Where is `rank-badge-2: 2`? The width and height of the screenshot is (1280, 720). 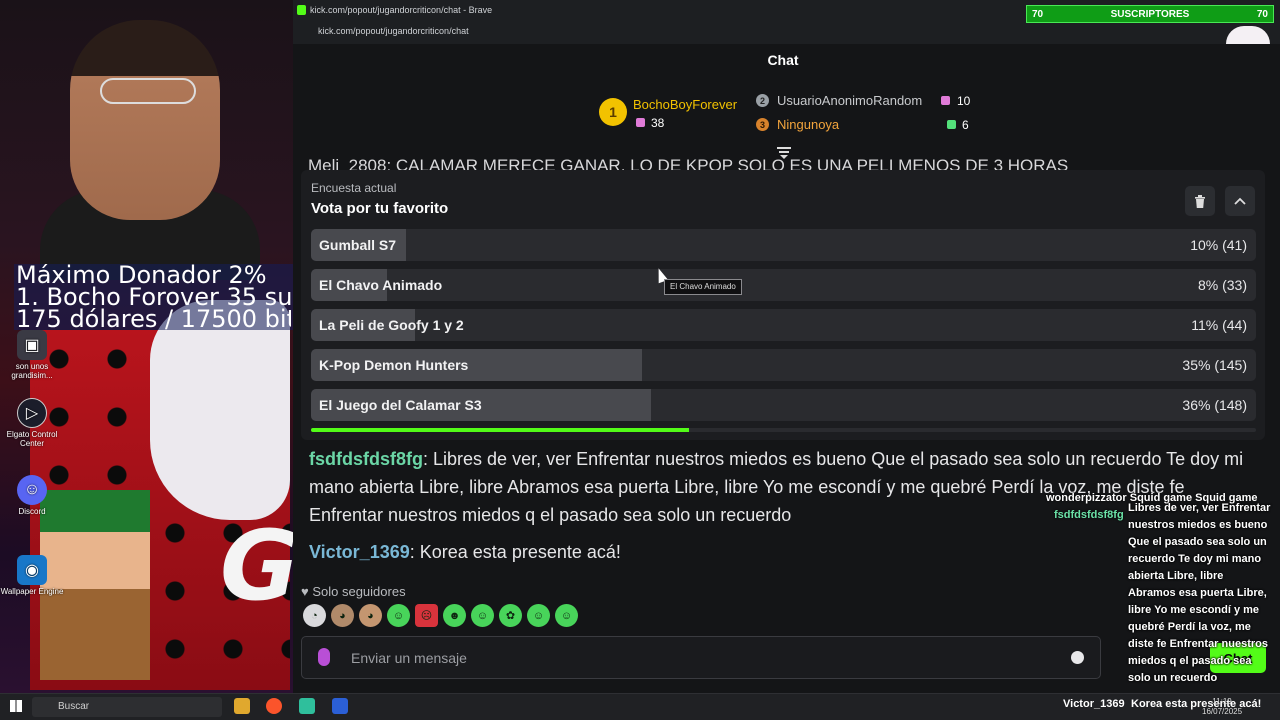
rank-badge-2: 2 is located at coordinates (762, 100).